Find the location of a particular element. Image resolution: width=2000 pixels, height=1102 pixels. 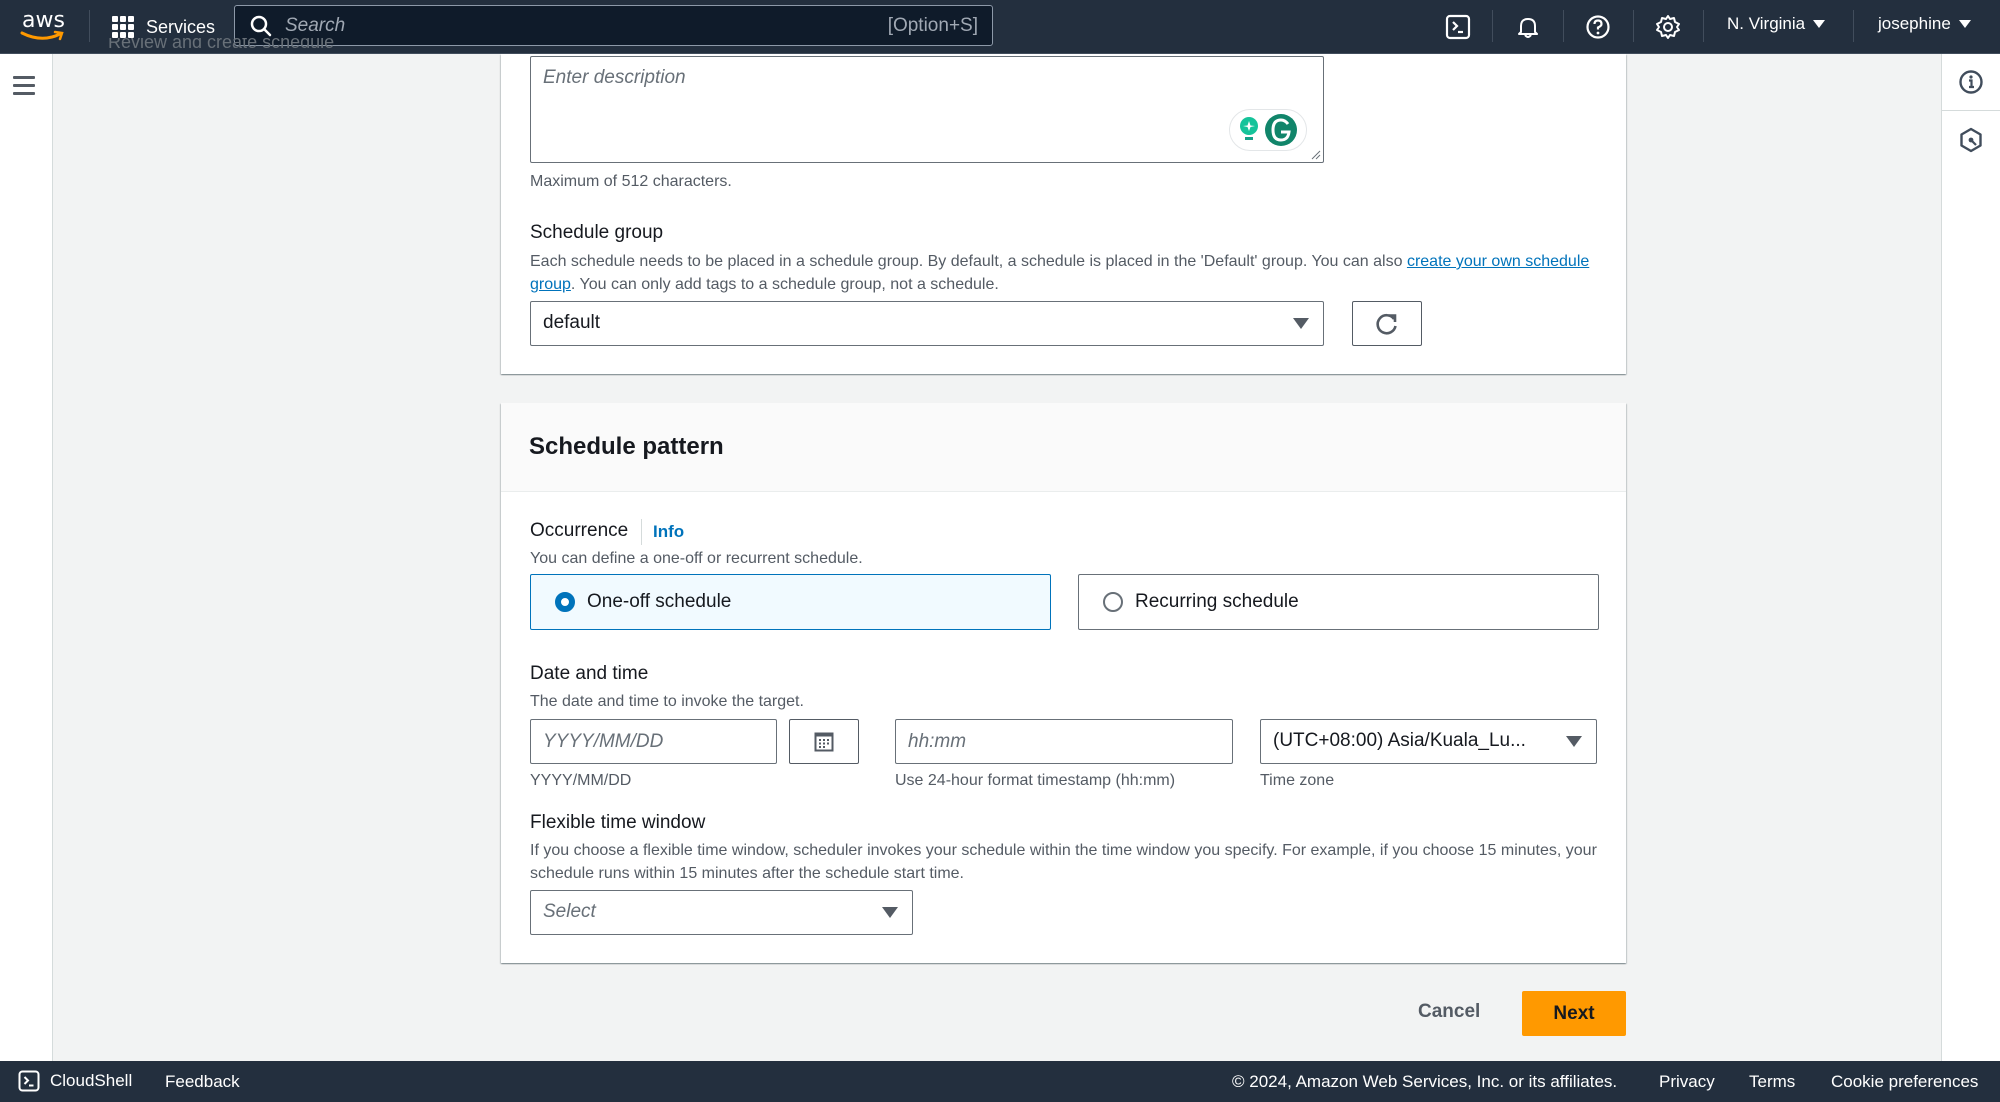

search-icon is located at coordinates (261, 25).